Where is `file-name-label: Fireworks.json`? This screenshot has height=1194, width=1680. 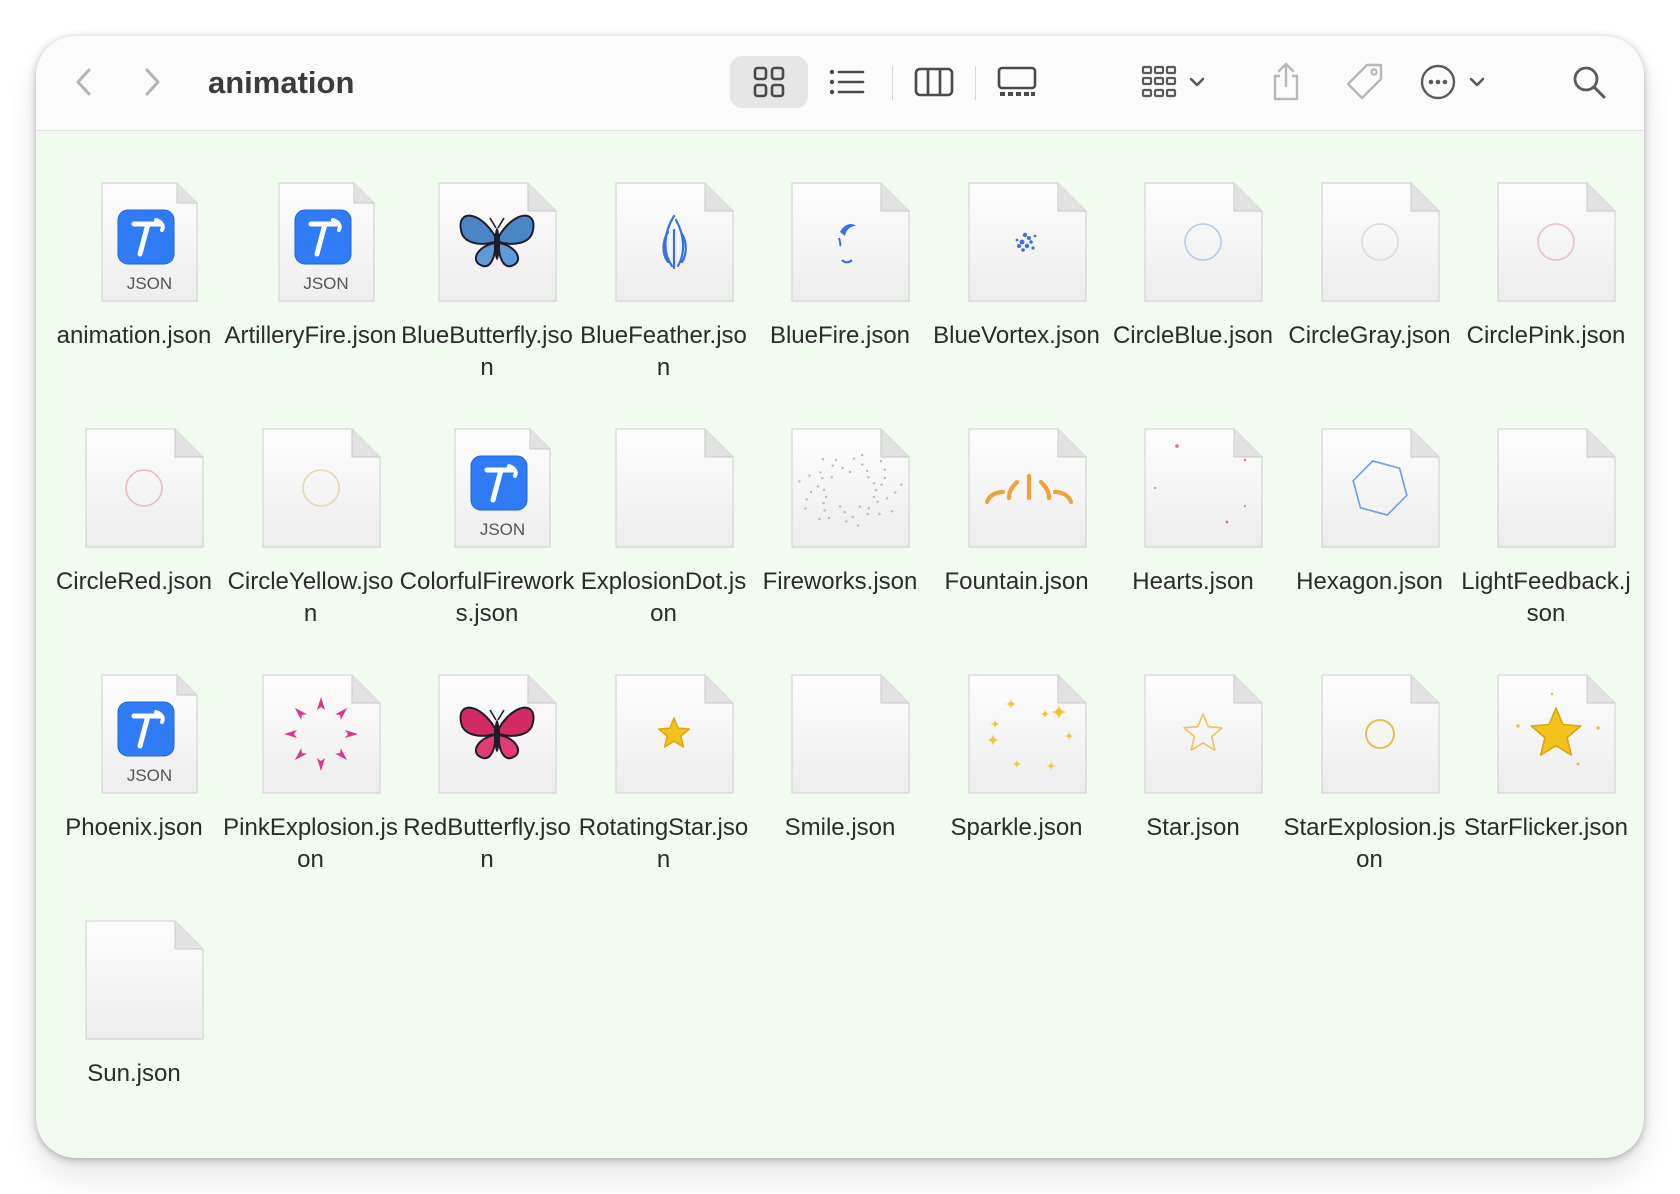 file-name-label: Fireworks.json is located at coordinates (840, 581).